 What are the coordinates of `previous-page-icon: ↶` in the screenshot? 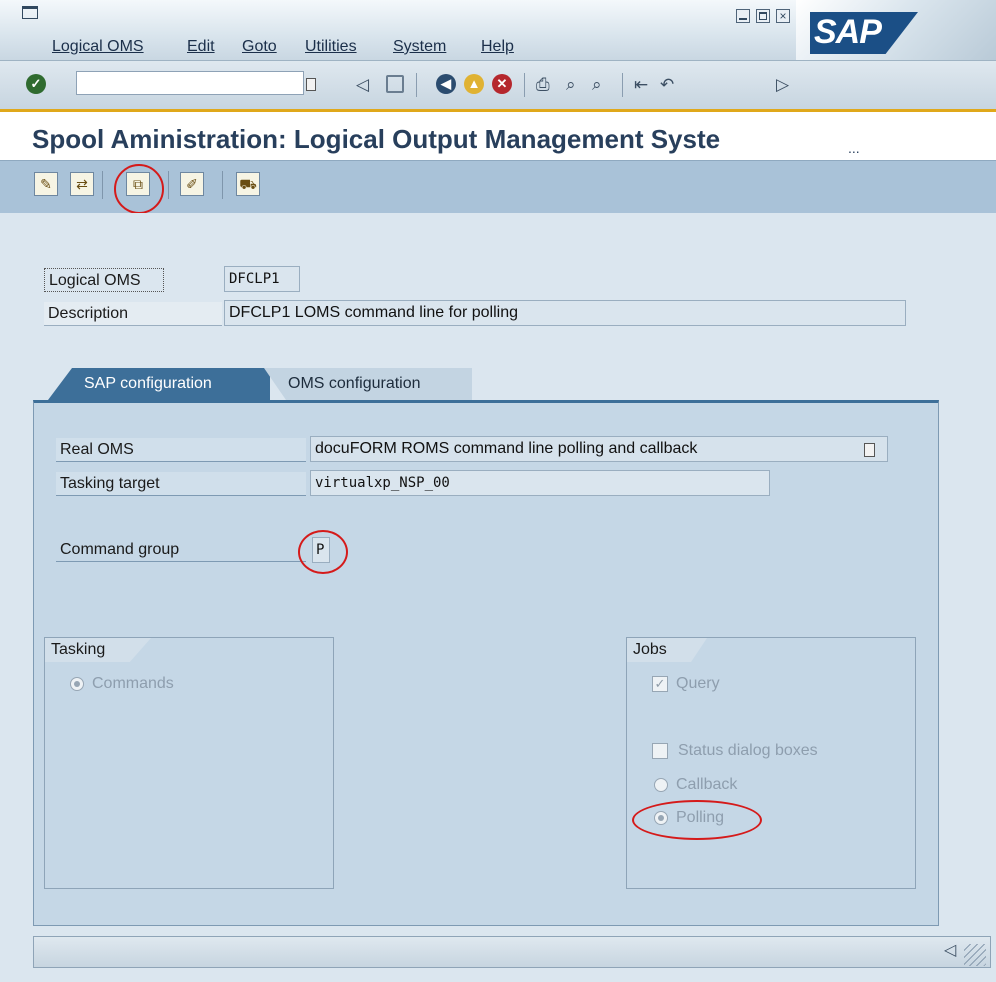 It's located at (667, 85).